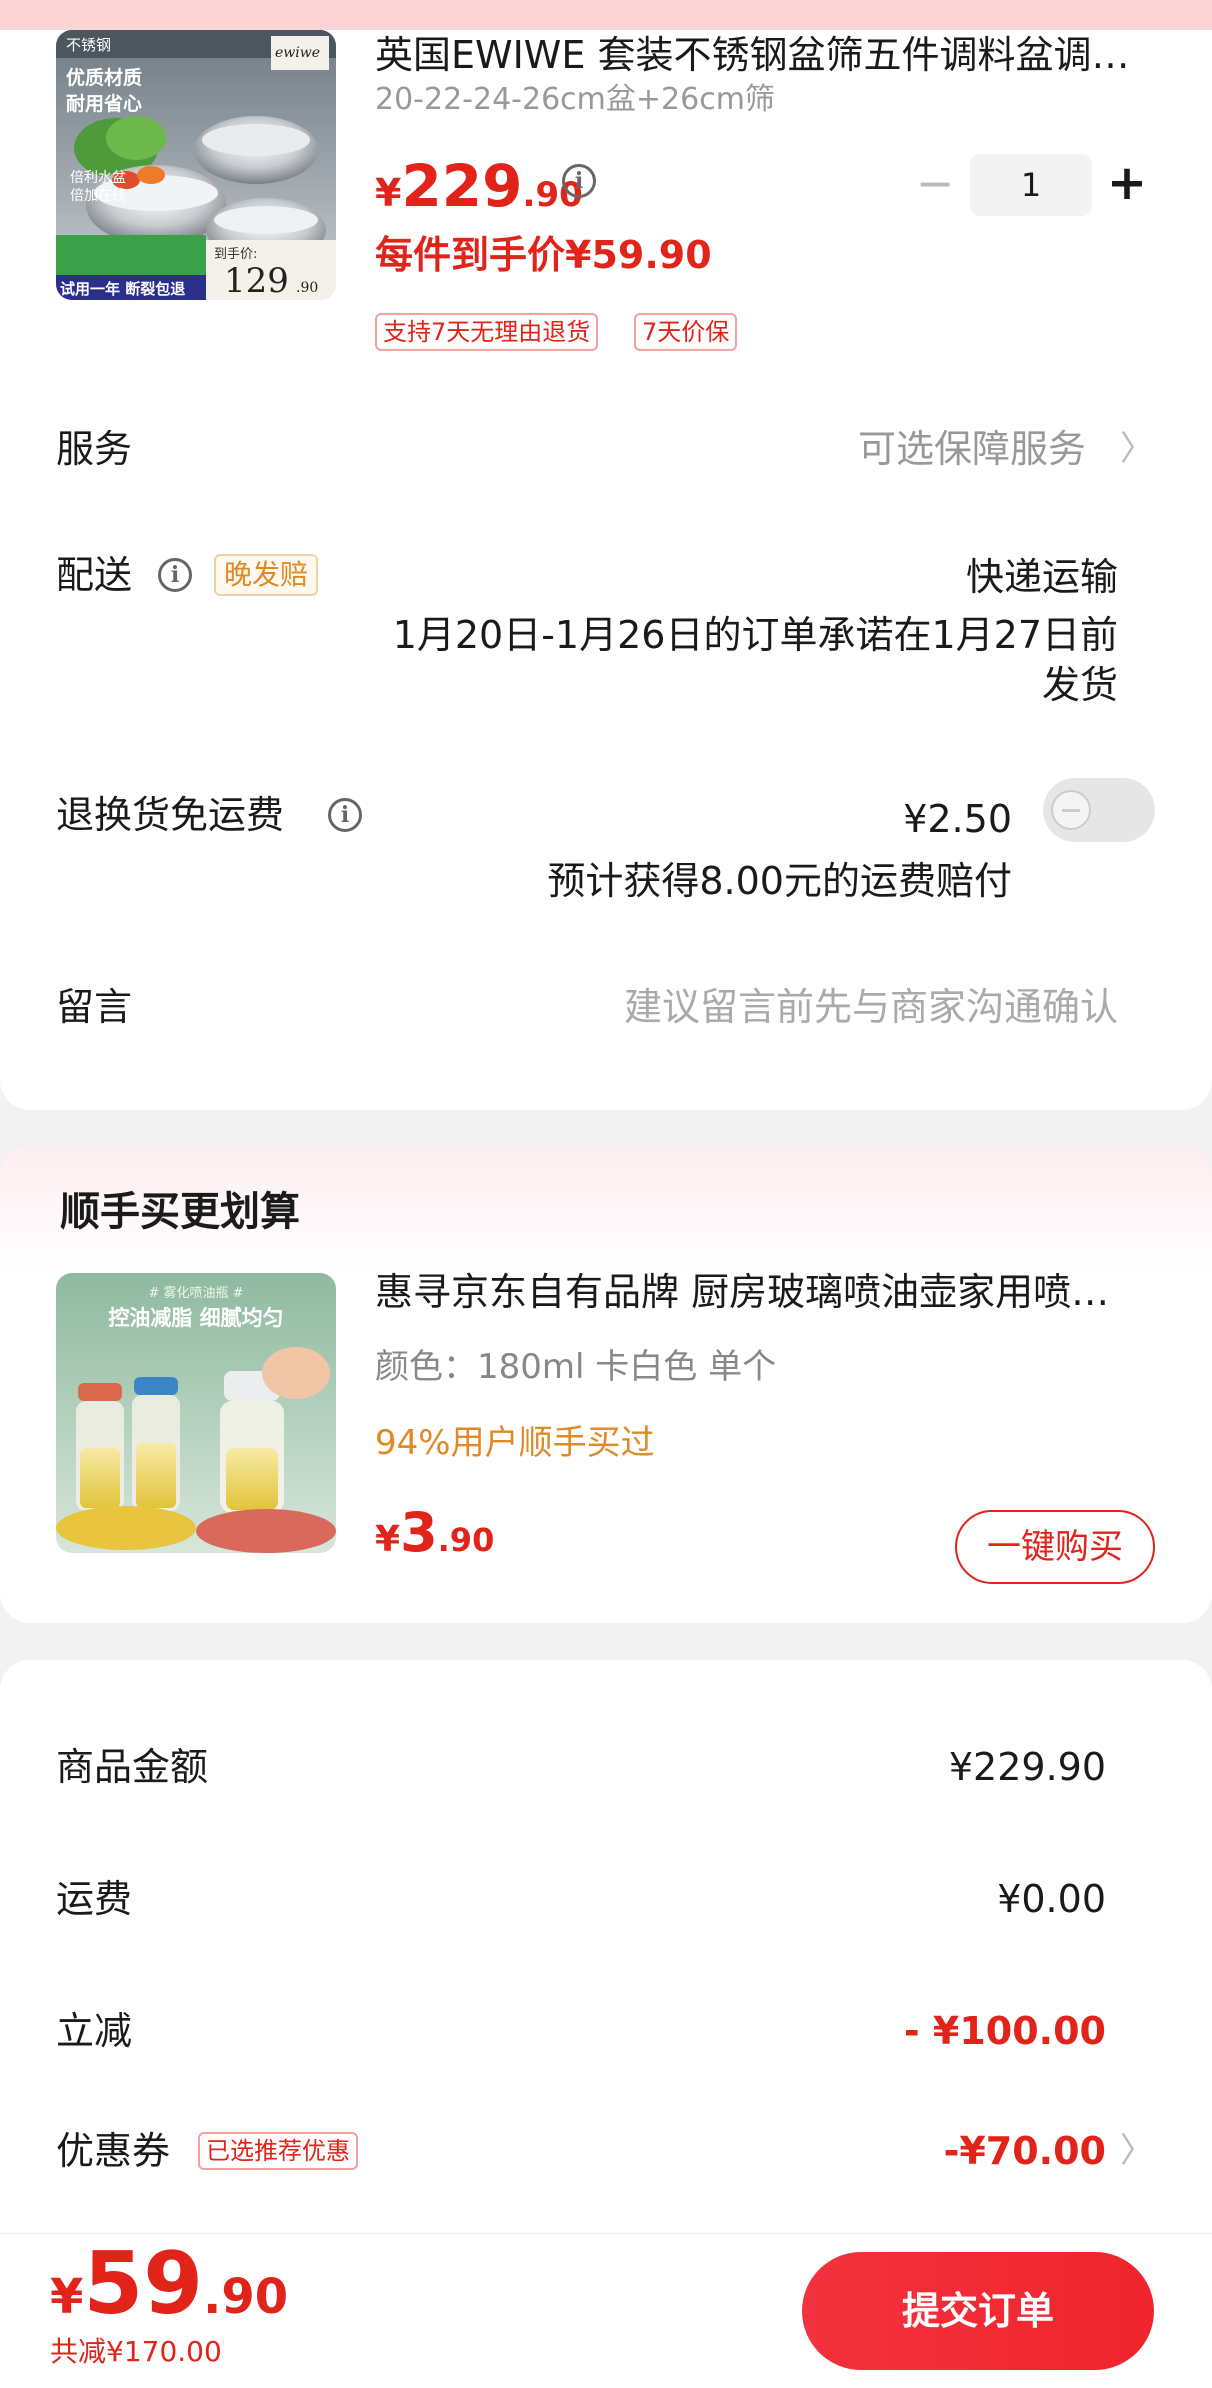  I want to click on instant-discount-label: 立减, so click(94, 2031).